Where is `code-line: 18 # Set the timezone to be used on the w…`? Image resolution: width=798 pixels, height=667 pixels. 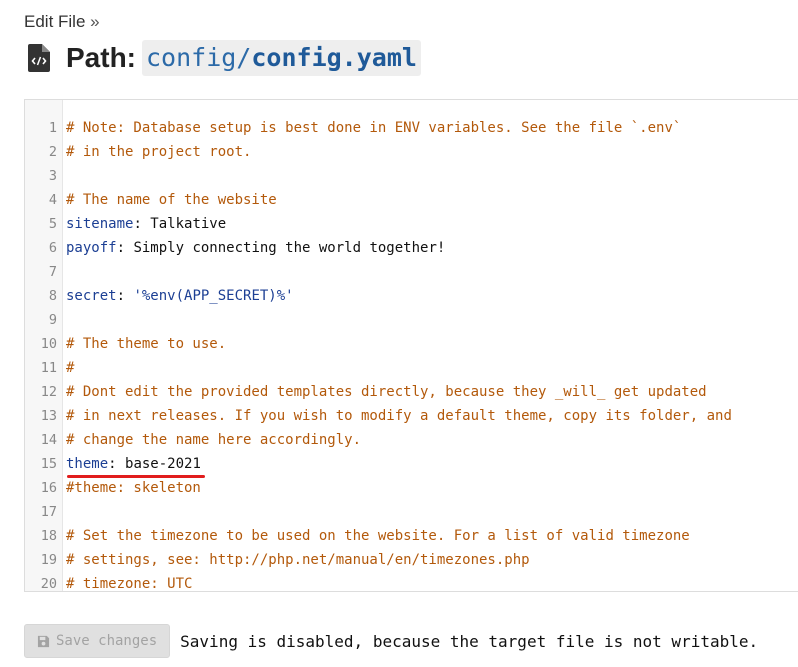 code-line: 18 # Set the timezone to be used on the w… is located at coordinates (411, 536).